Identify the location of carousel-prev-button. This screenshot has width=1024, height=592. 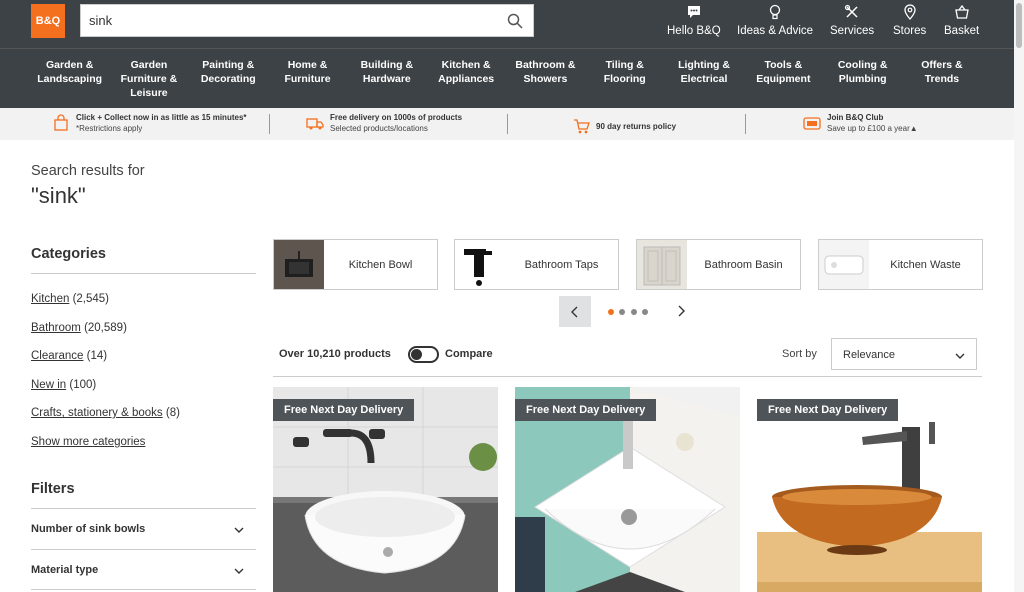
(575, 311).